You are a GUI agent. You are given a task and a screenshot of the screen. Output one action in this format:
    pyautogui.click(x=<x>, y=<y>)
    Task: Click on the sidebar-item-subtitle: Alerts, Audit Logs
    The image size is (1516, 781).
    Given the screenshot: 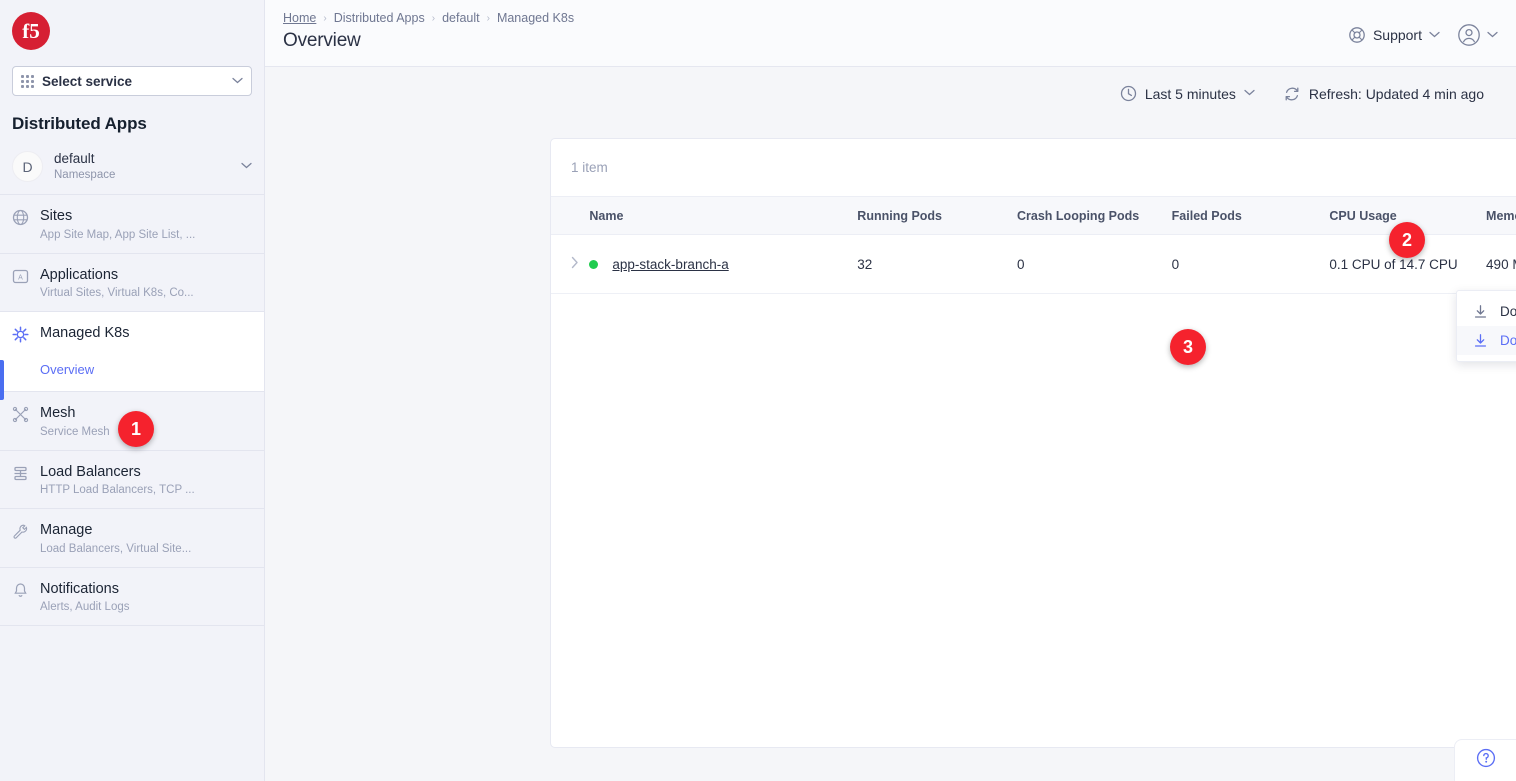 What is the action you would take?
    pyautogui.click(x=85, y=607)
    